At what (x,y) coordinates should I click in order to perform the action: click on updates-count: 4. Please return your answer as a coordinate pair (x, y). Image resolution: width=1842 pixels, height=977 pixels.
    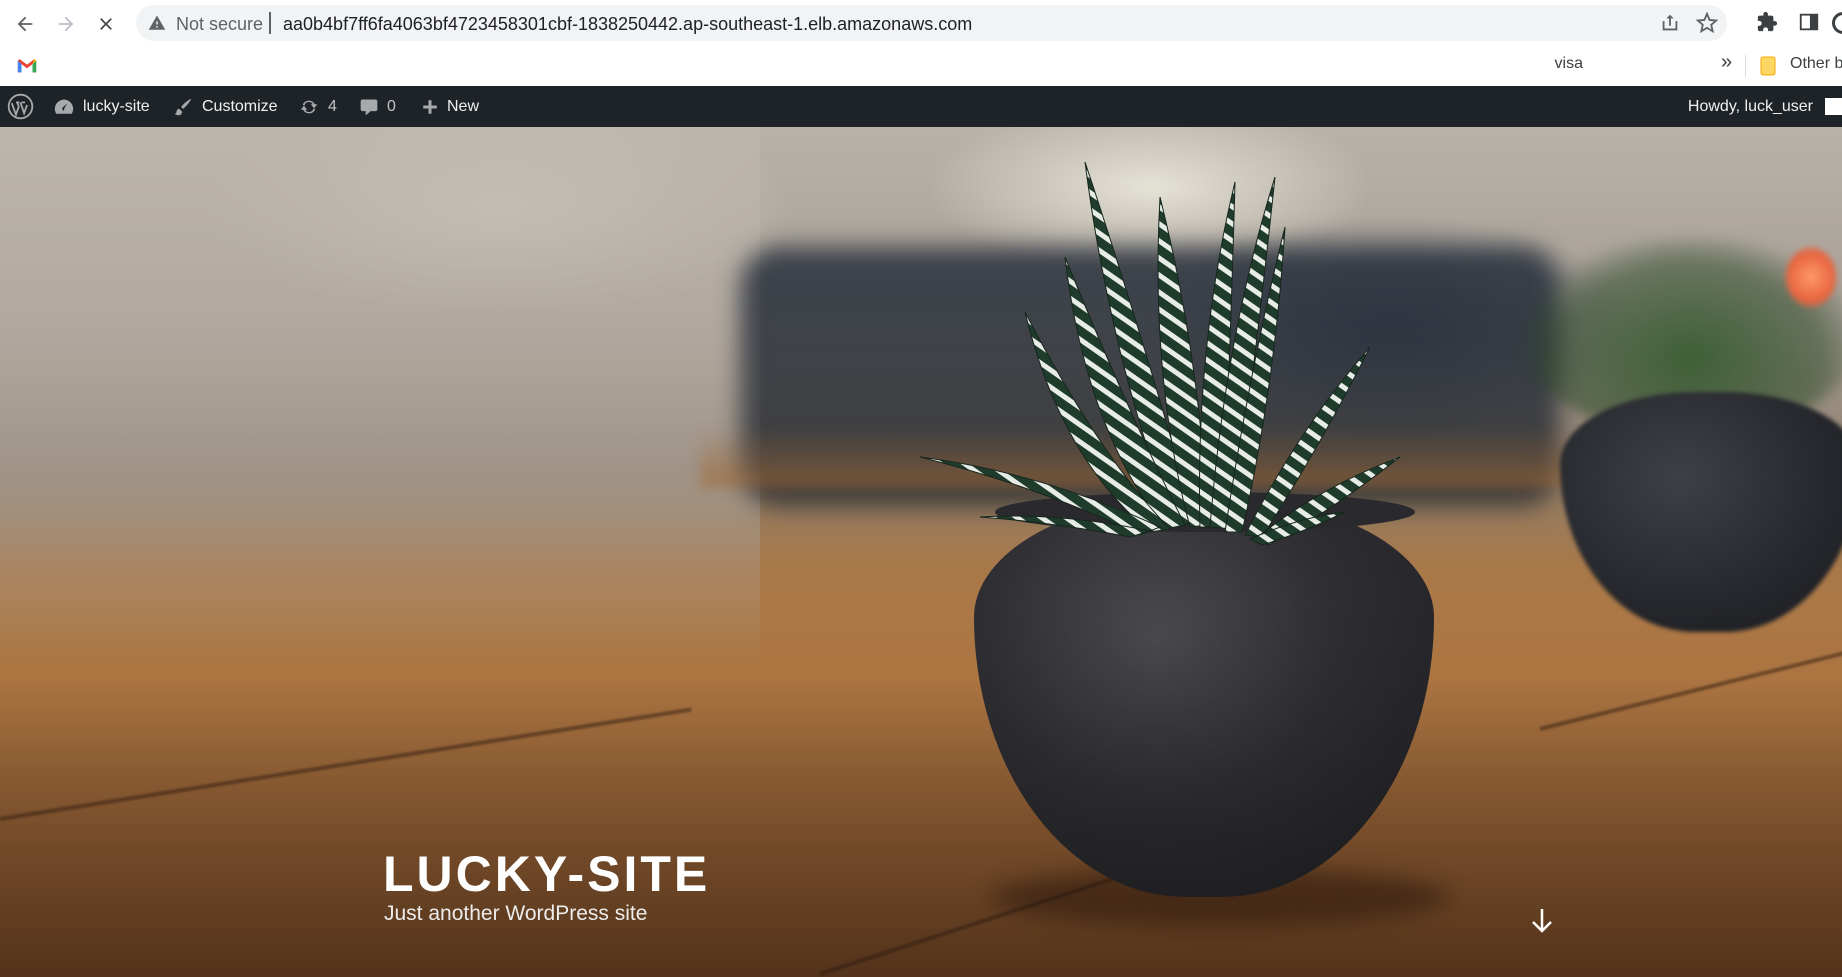
    Looking at the image, I should click on (332, 106).